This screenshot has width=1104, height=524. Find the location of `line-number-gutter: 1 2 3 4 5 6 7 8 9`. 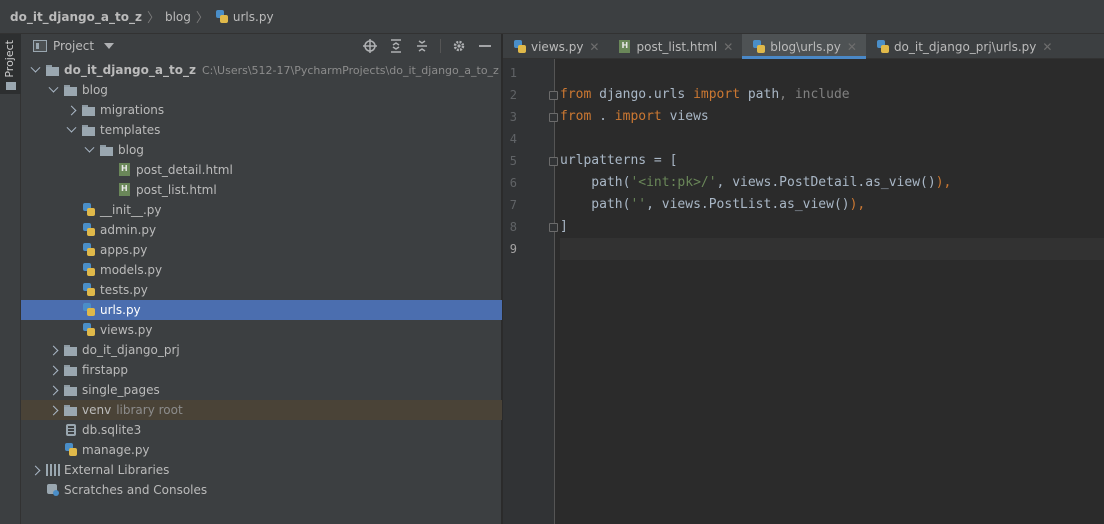

line-number-gutter: 1 2 3 4 5 6 7 8 9 is located at coordinates (530, 291).